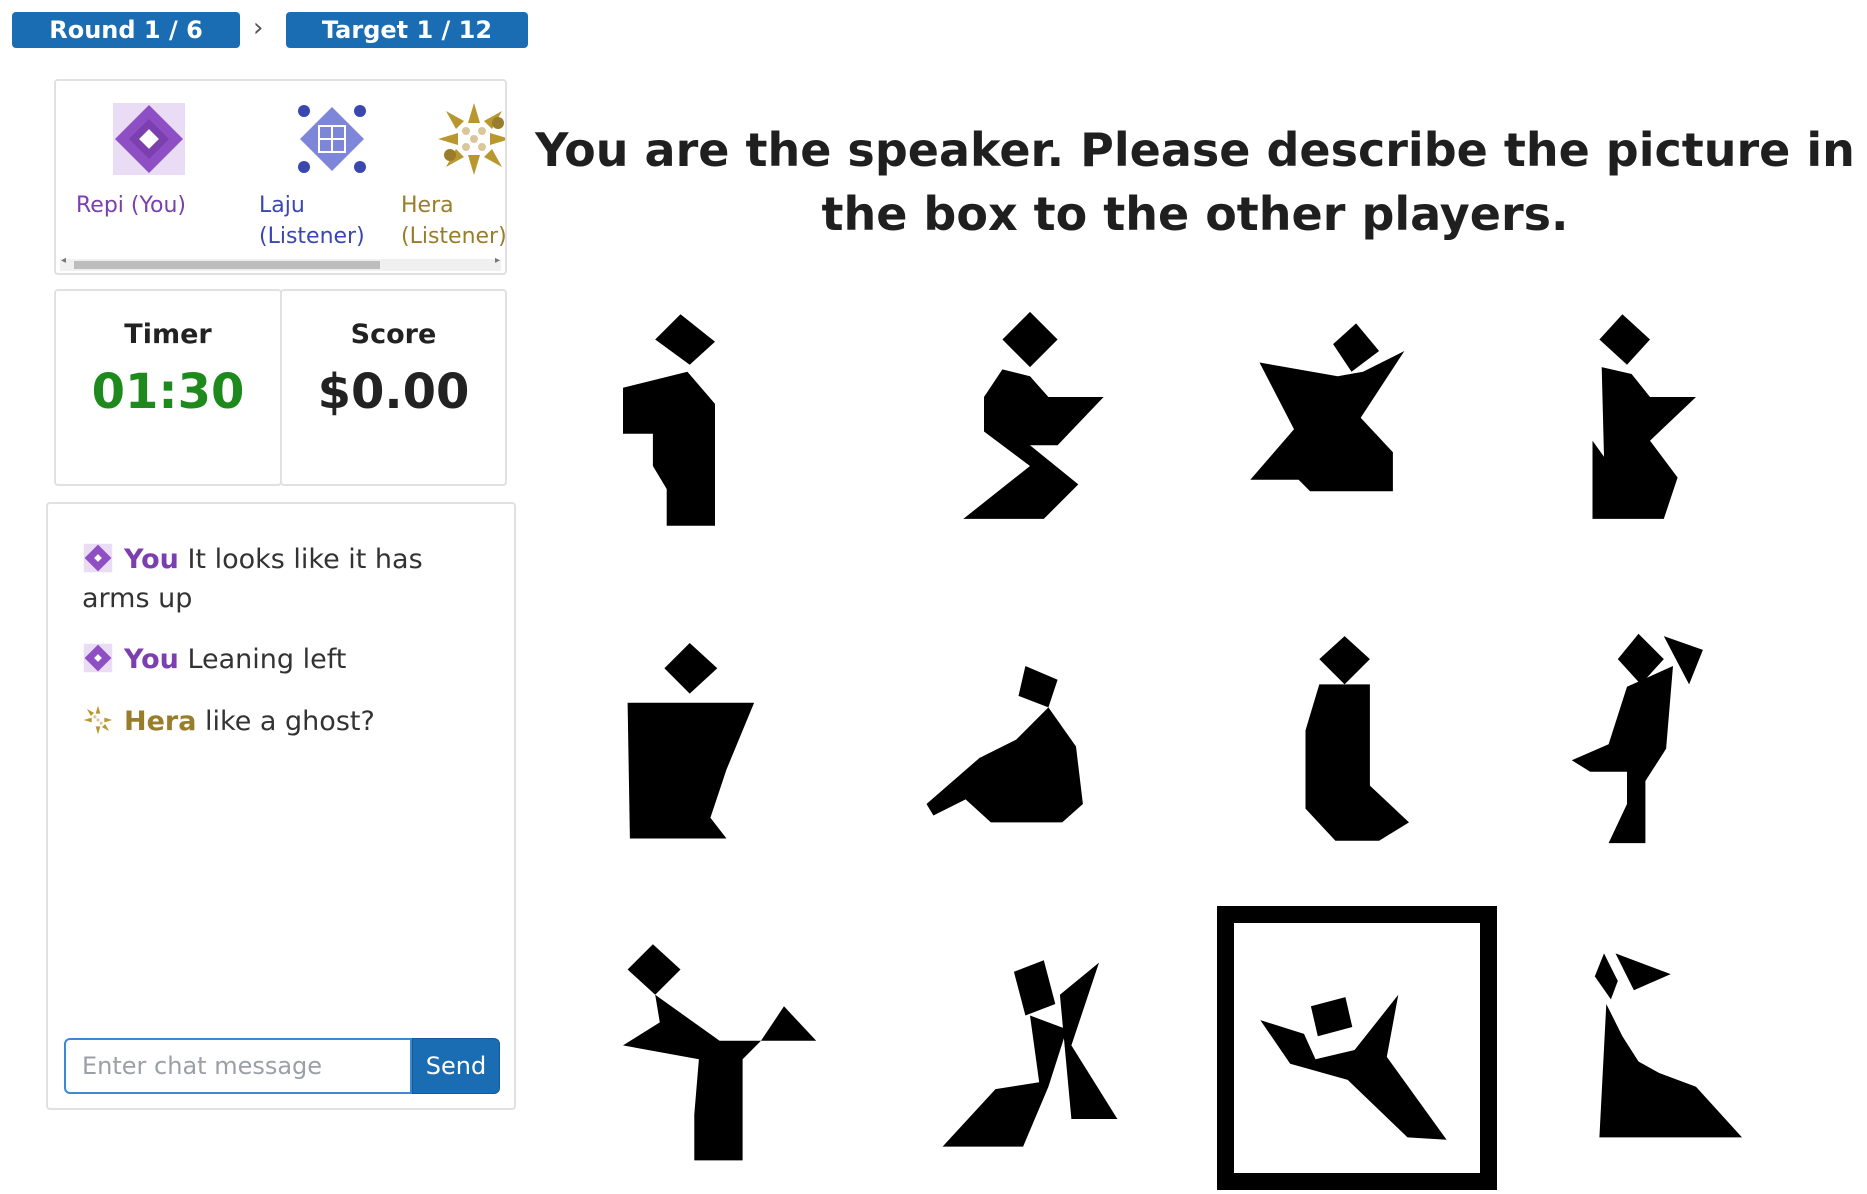 The width and height of the screenshot is (1867, 1194). I want to click on chevron-right-icon: ›, so click(258, 28).